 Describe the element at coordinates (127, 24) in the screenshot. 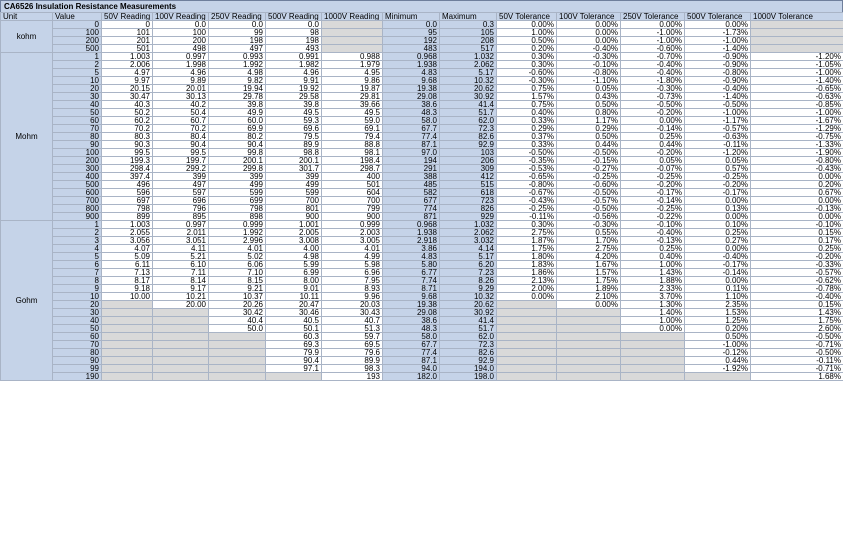

I see `table-cell: 0` at that location.